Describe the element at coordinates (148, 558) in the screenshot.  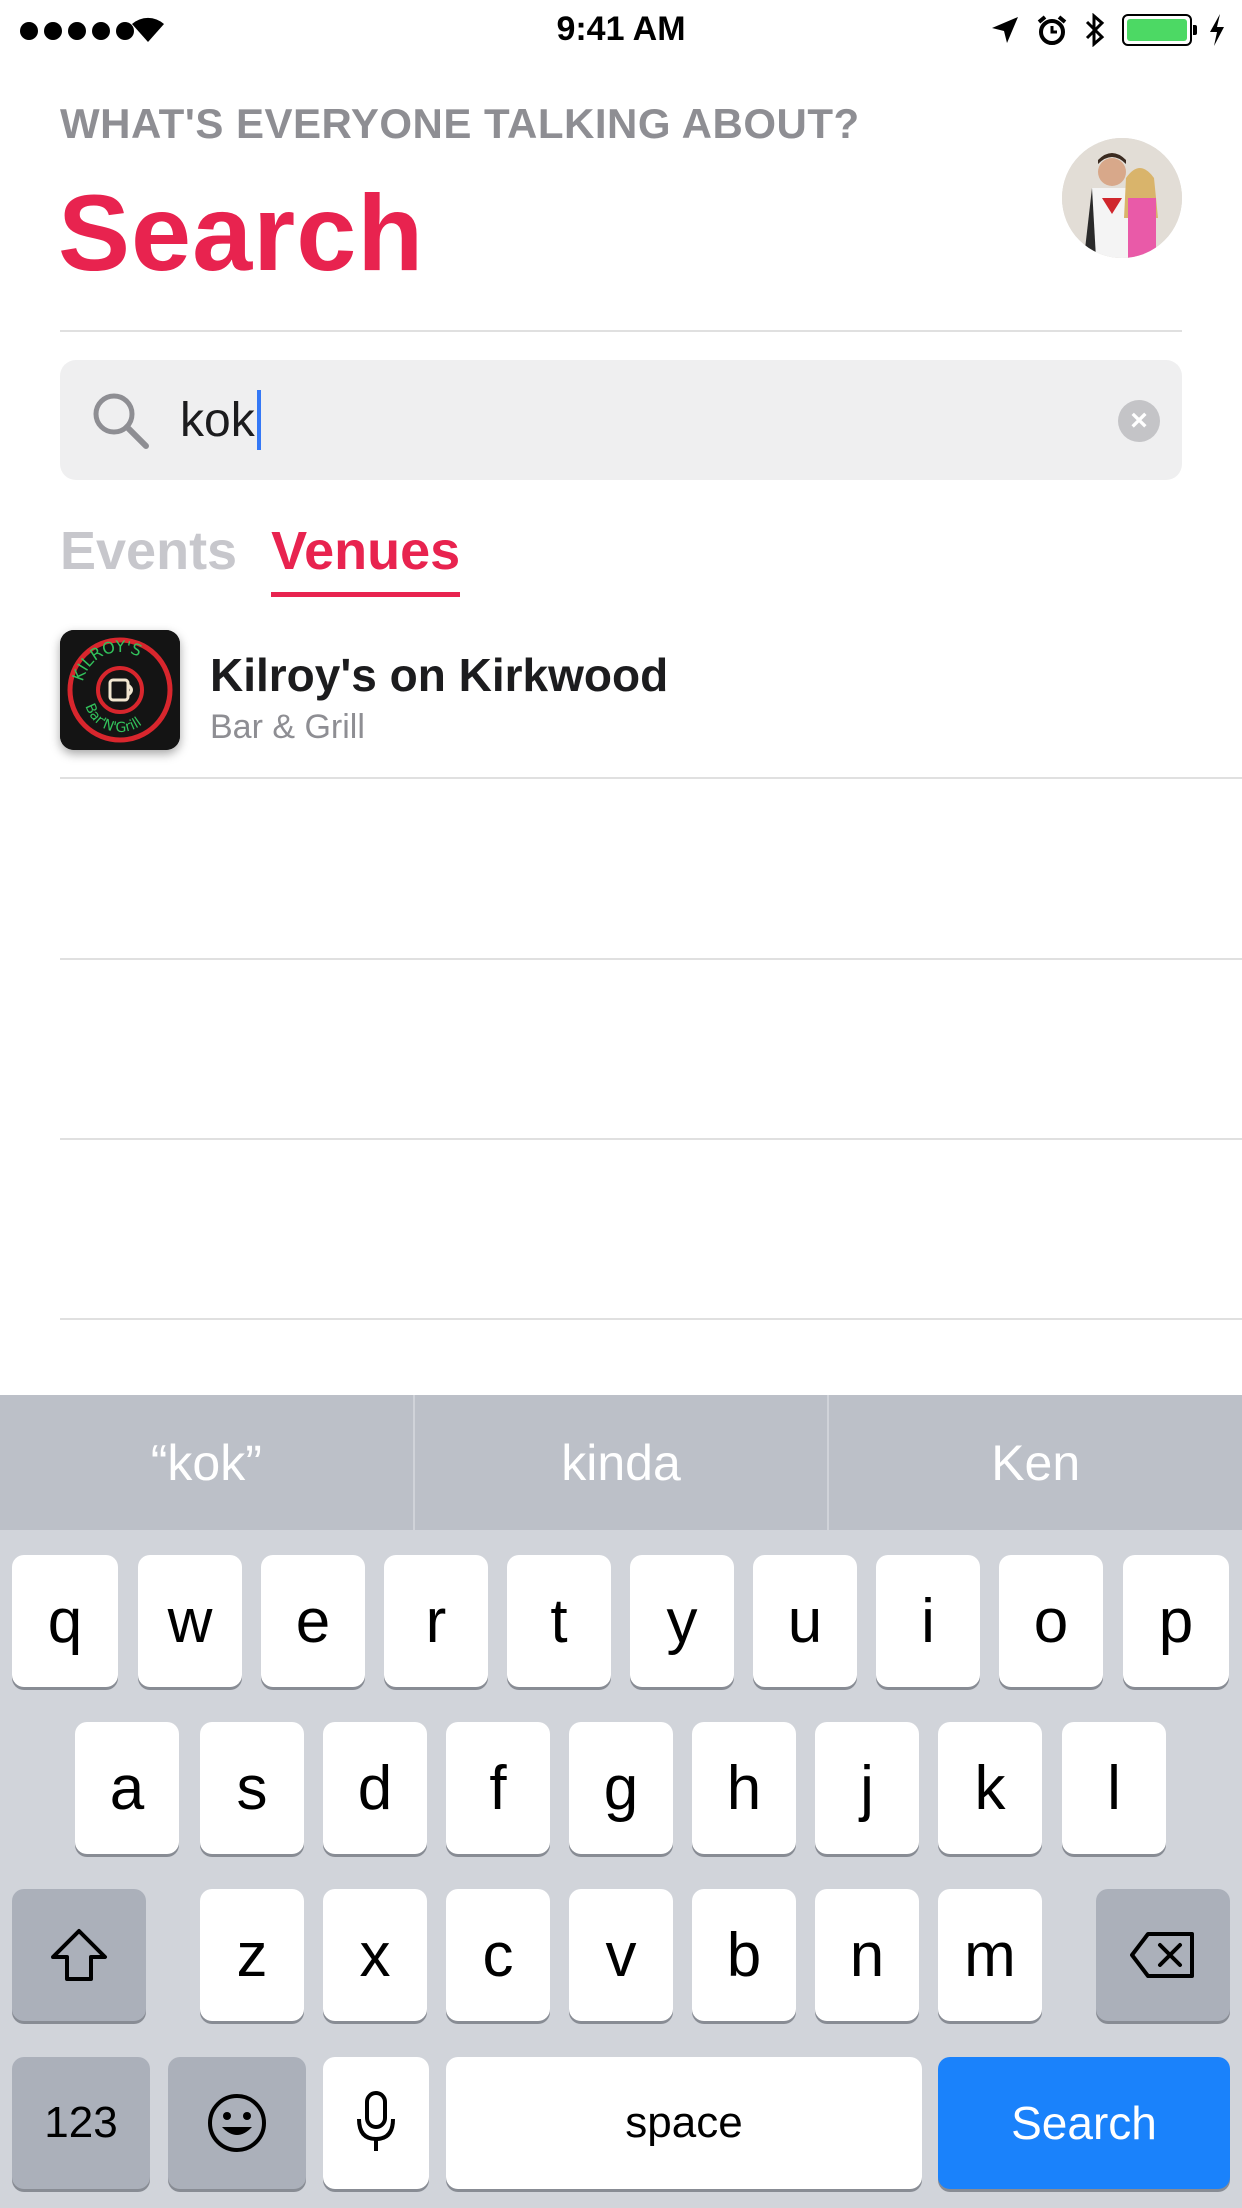
I see `tab-events: Events` at that location.